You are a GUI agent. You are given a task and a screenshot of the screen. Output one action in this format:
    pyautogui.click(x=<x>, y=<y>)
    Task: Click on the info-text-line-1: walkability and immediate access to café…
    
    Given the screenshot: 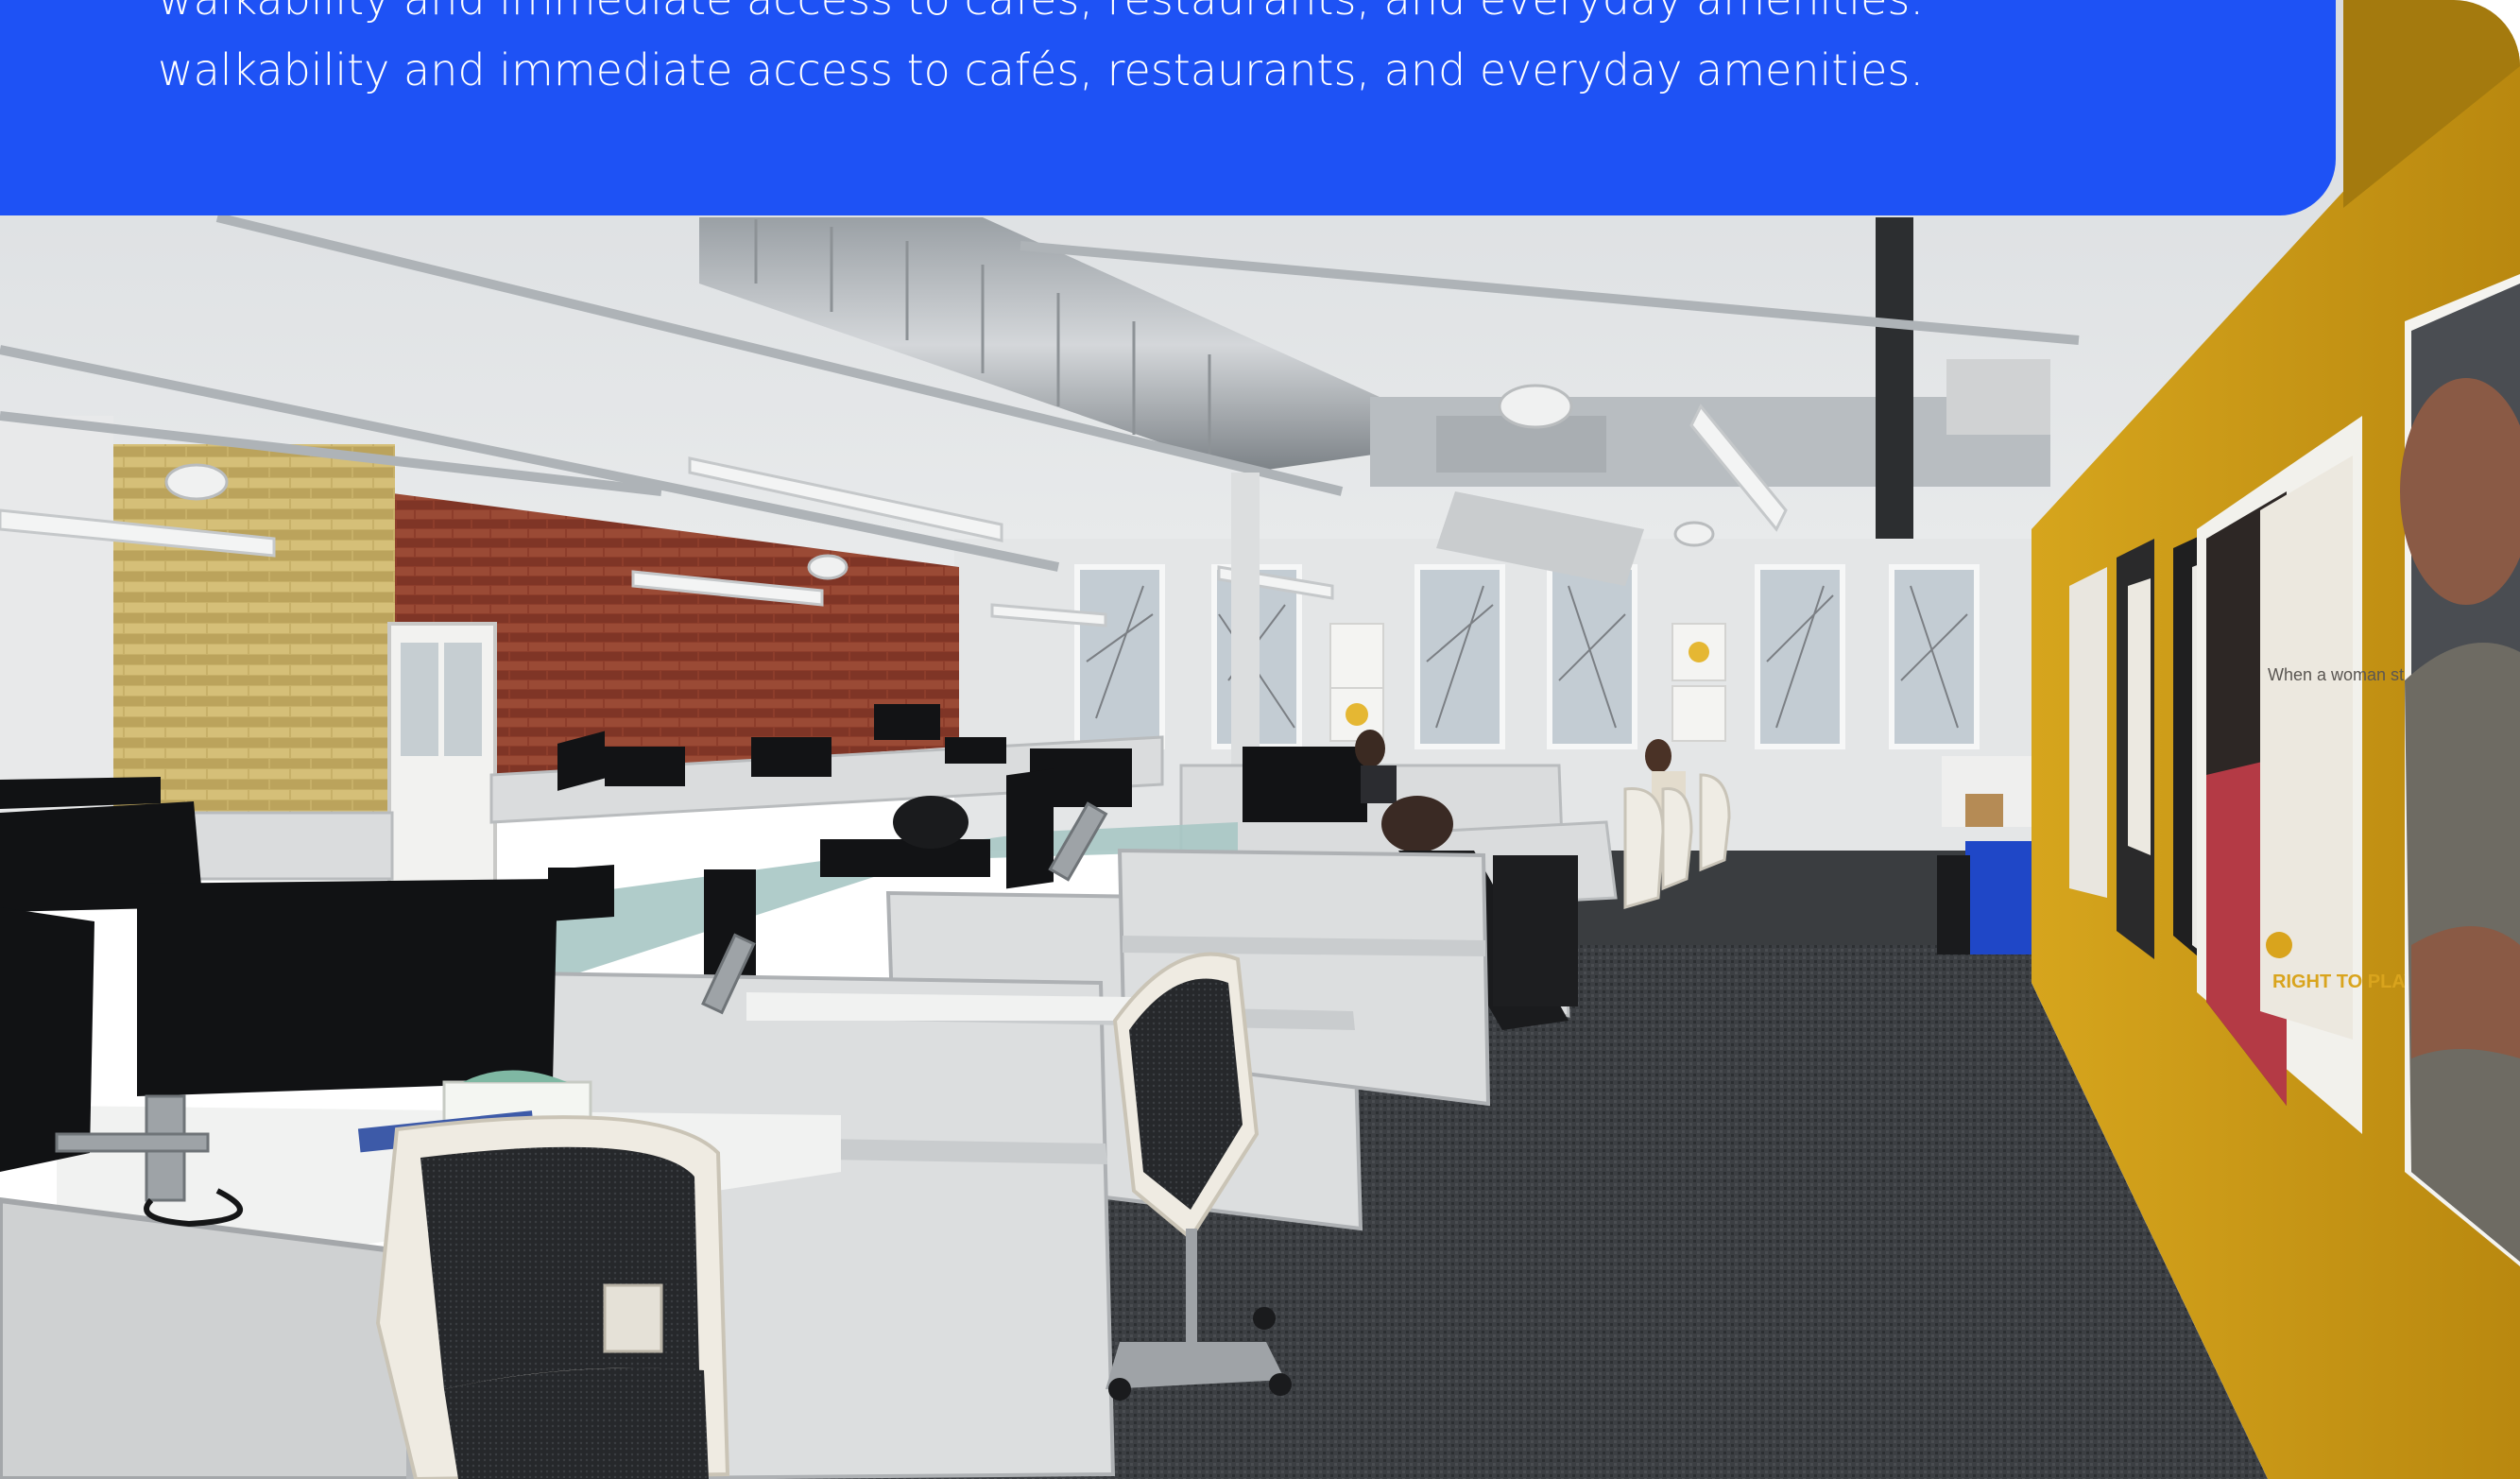 What is the action you would take?
    pyautogui.click(x=1041, y=13)
    